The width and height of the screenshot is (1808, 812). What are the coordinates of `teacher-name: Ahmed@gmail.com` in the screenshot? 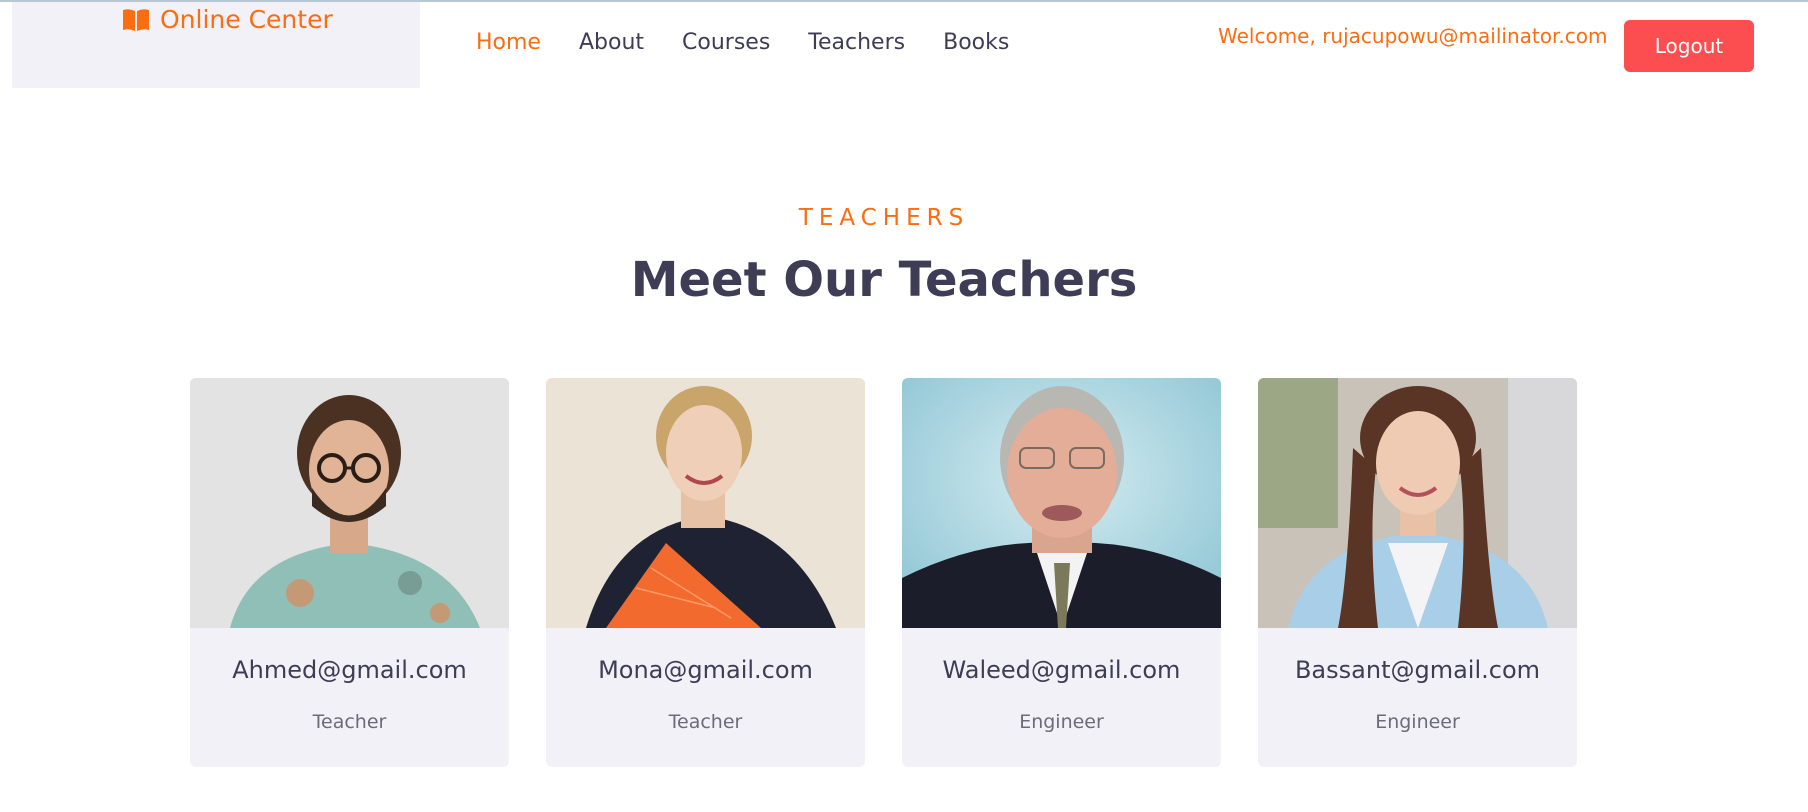 It's located at (349, 670).